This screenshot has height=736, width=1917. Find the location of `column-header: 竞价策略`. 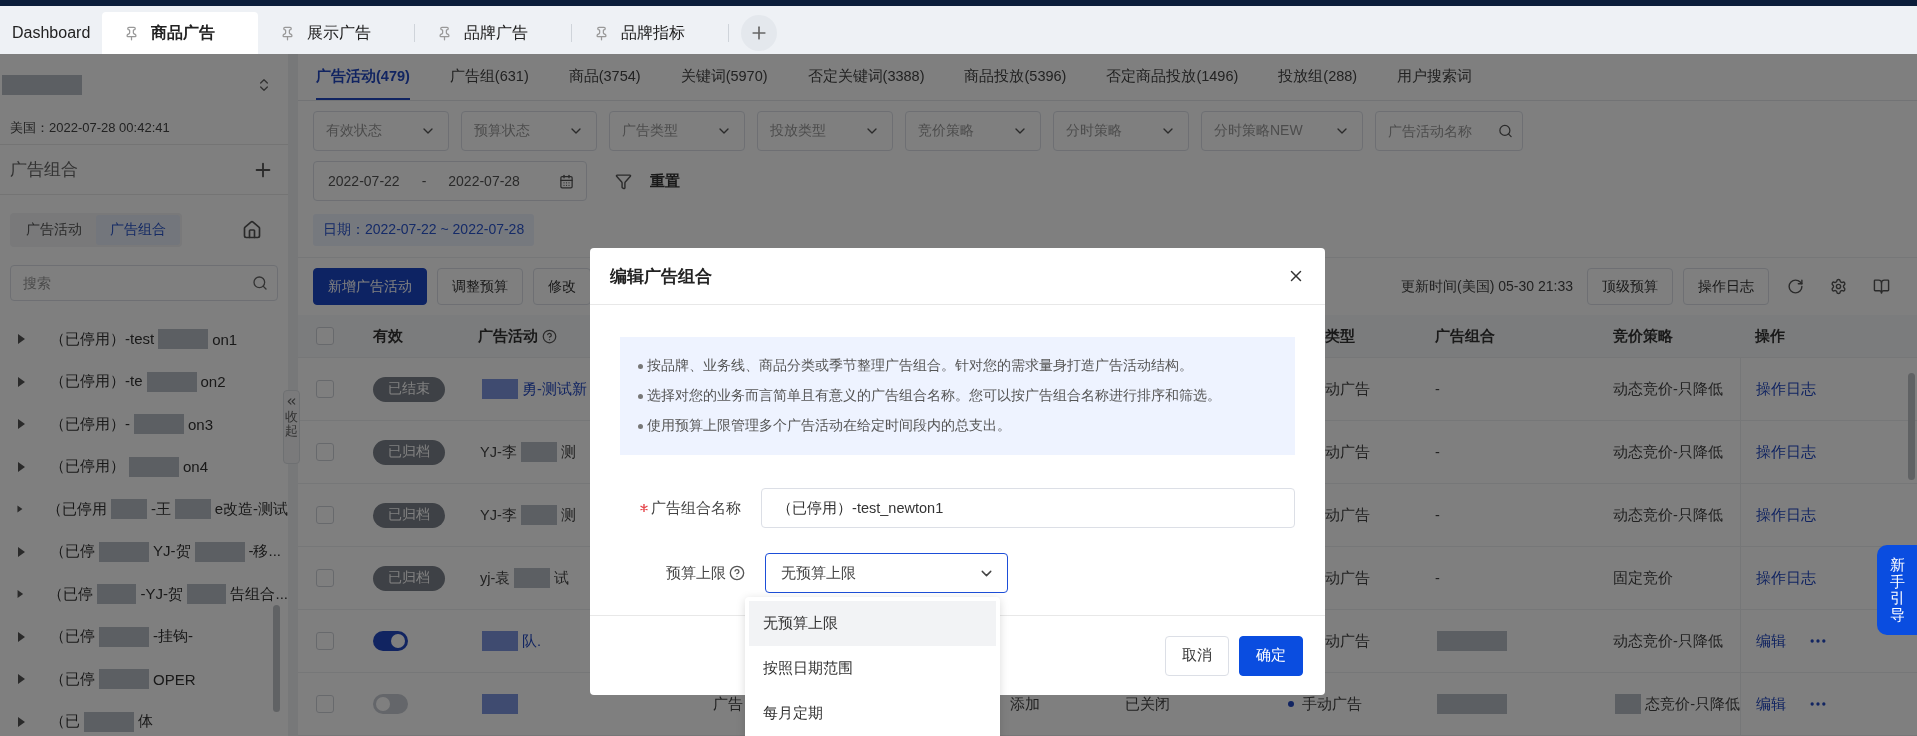

column-header: 竞价策略 is located at coordinates (1643, 336).